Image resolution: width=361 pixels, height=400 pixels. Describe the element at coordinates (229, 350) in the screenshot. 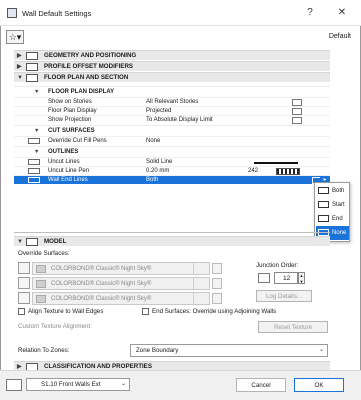

I see `relation-to-zones-select: Zone Boundary ⌄` at that location.